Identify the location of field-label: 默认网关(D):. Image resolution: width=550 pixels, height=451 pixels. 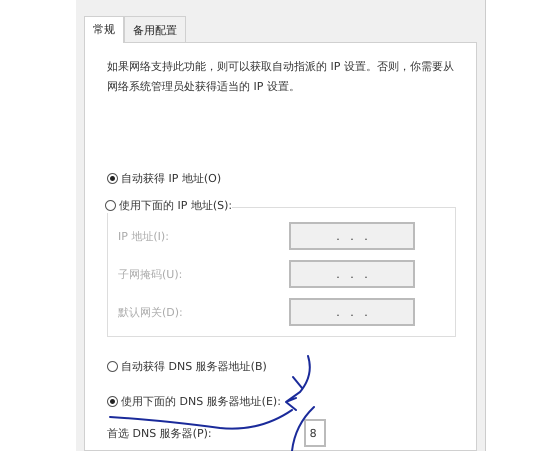
(150, 312).